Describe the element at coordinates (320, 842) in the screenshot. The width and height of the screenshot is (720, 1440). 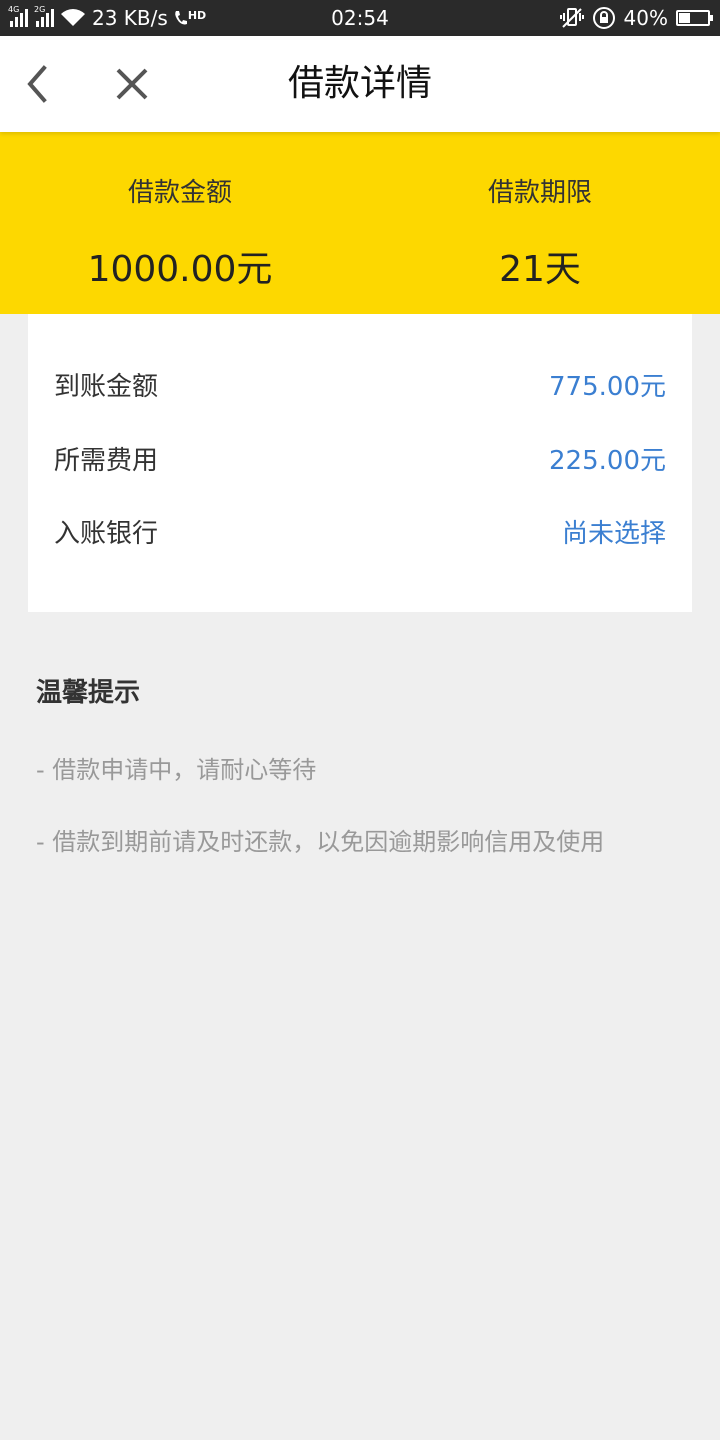
I see `tip-item: - 借款到期前请及时还款，以免因逾期影响信用及使用` at that location.